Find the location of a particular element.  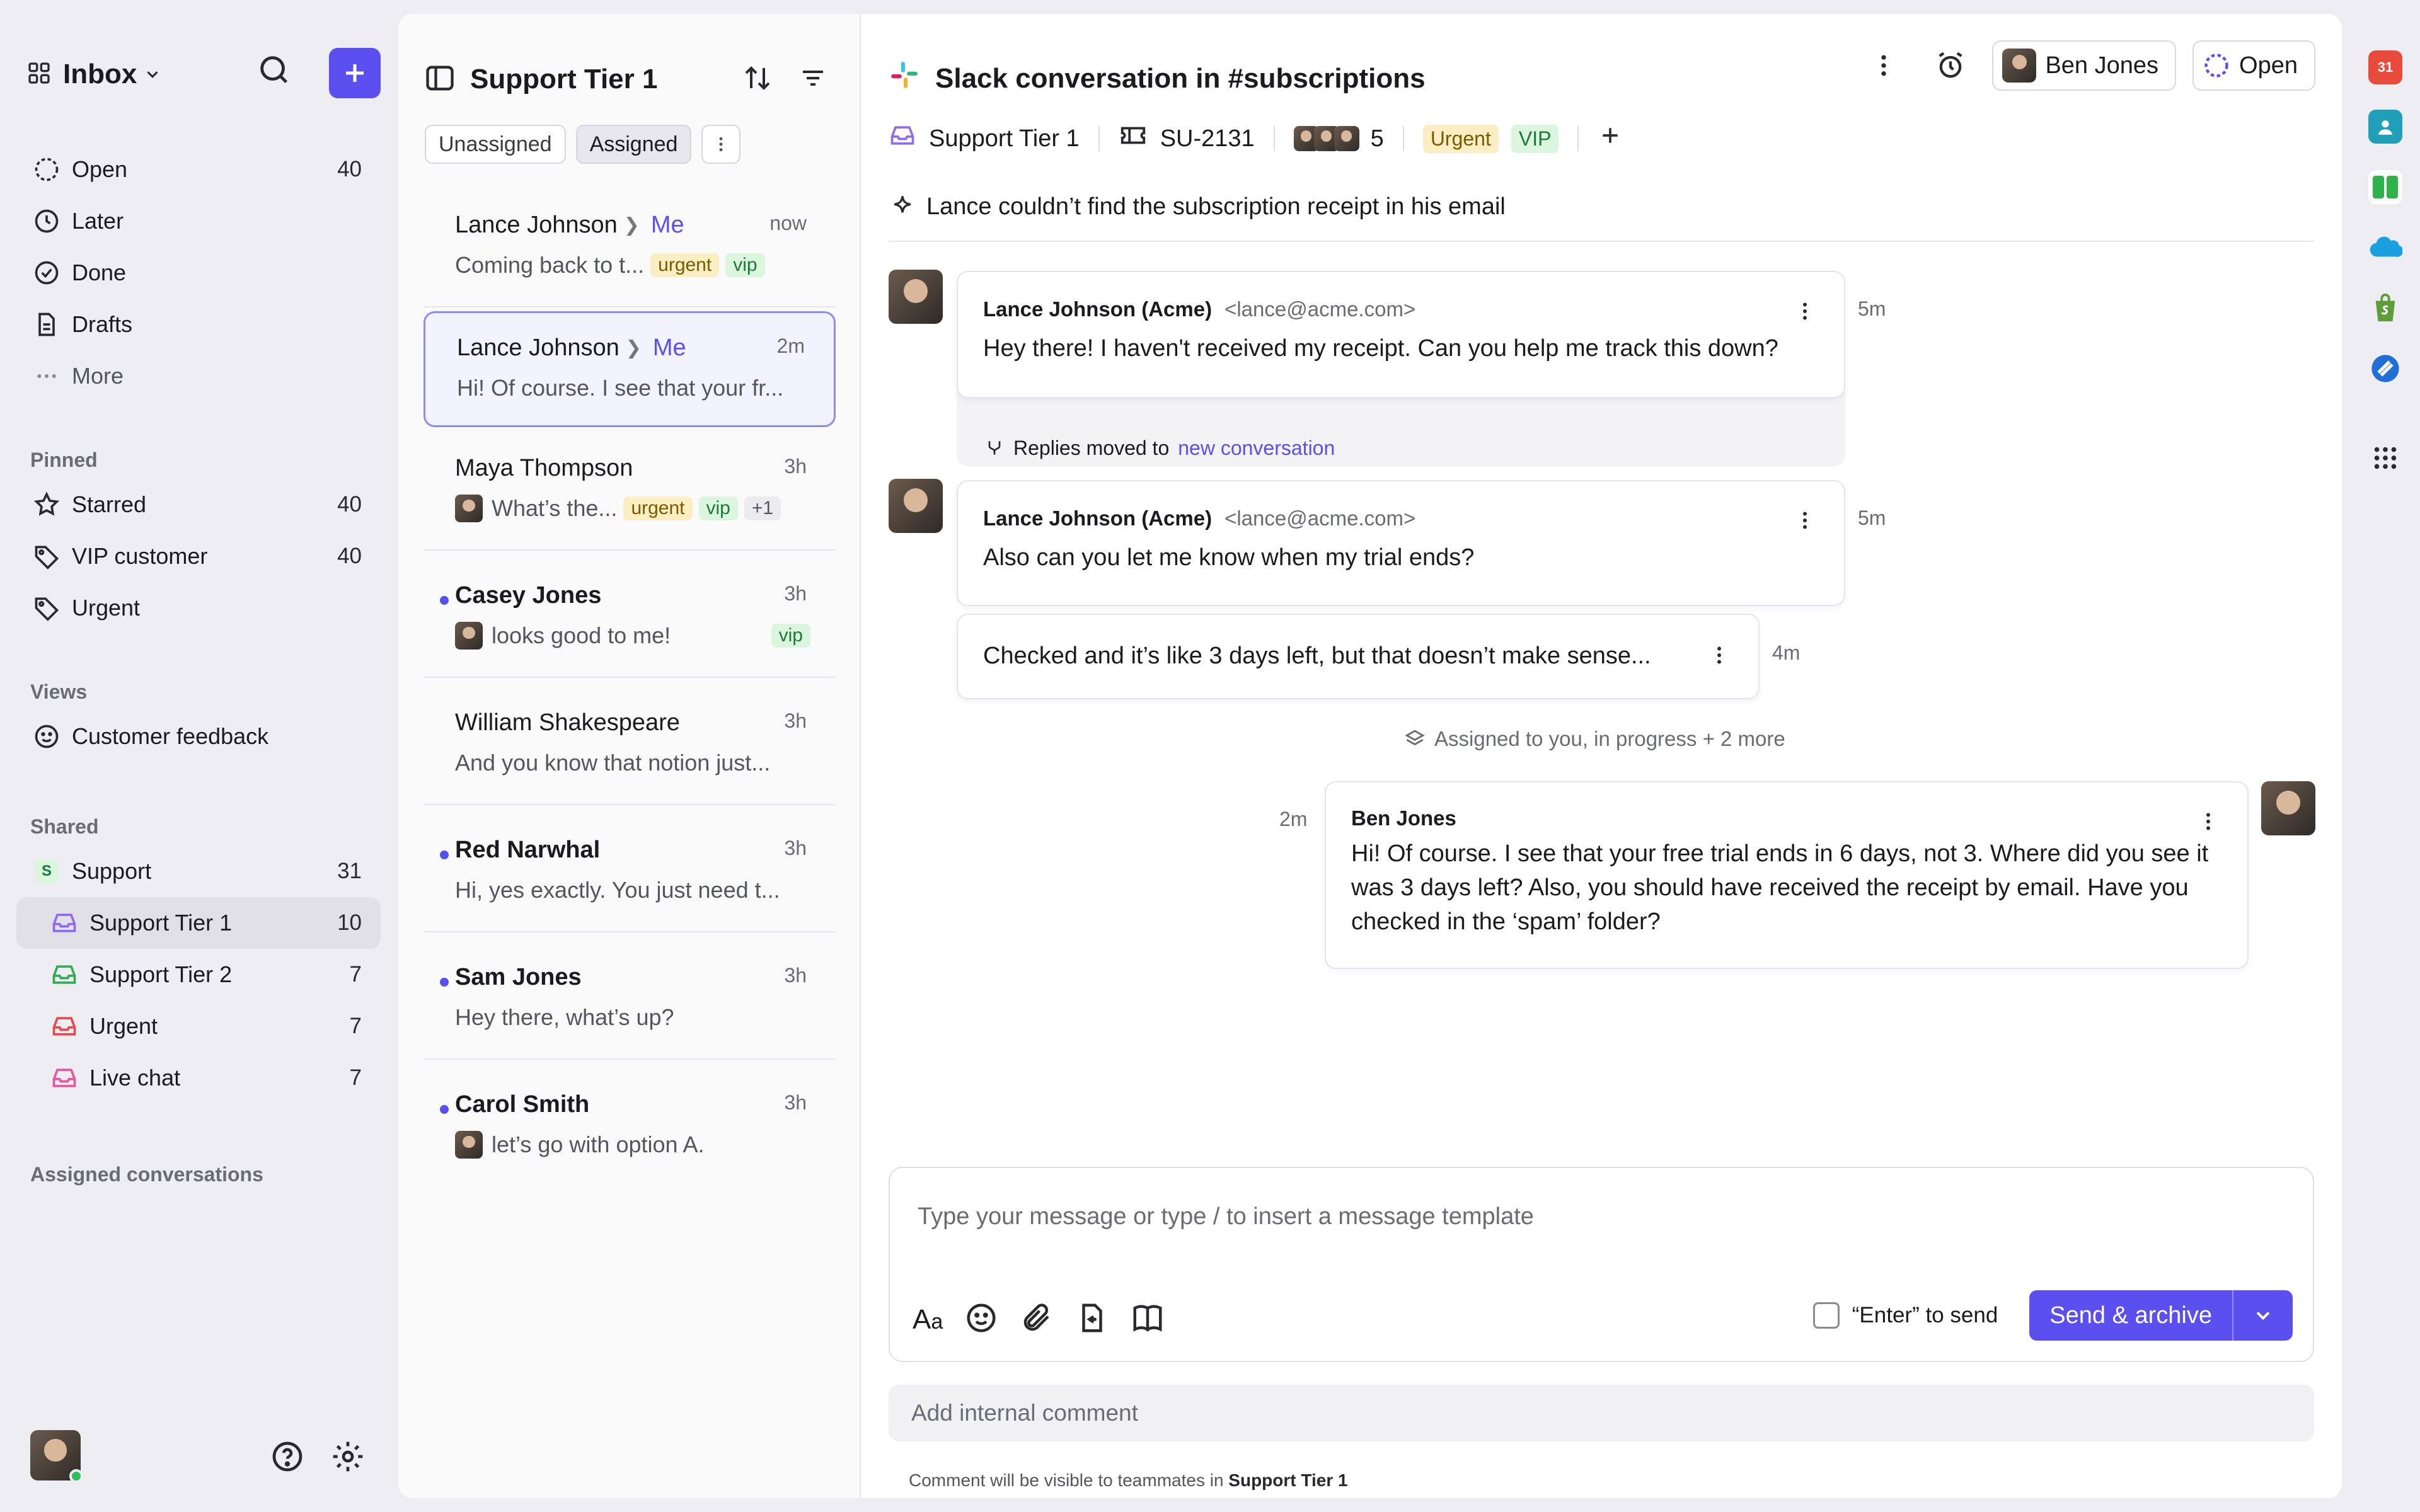

add-tag-icon is located at coordinates (1611, 138).